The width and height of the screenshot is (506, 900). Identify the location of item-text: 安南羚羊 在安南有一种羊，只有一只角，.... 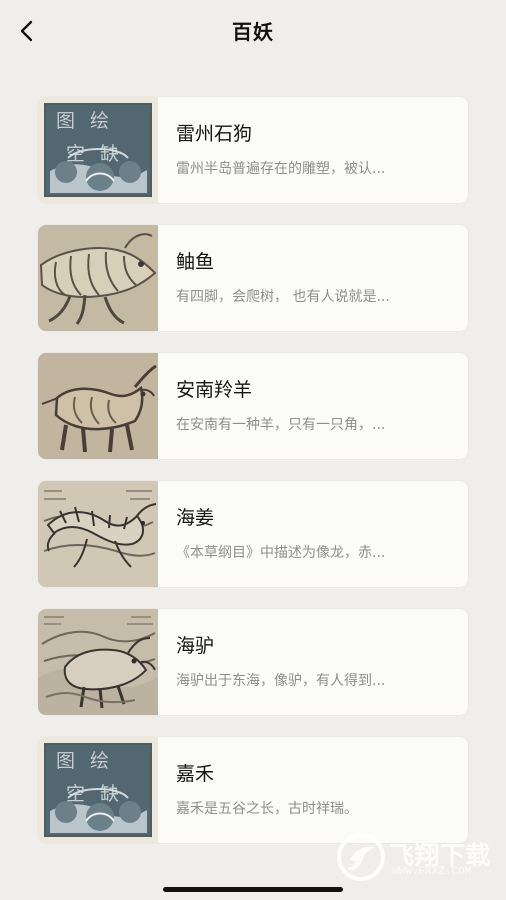
(314, 406).